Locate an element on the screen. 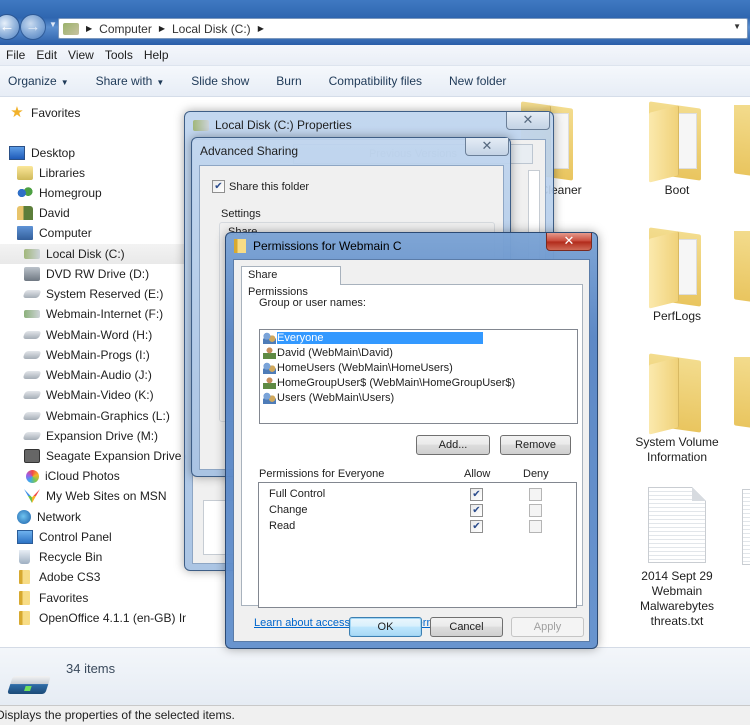 Image resolution: width=750 pixels, height=725 pixels. menu-edit: Edit is located at coordinates (46, 55).